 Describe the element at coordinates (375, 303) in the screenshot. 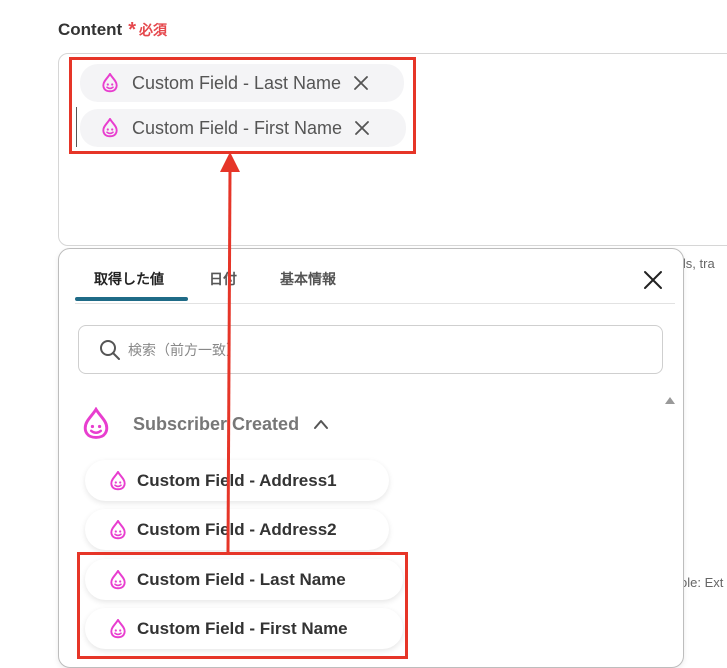

I see `tab-divider` at that location.